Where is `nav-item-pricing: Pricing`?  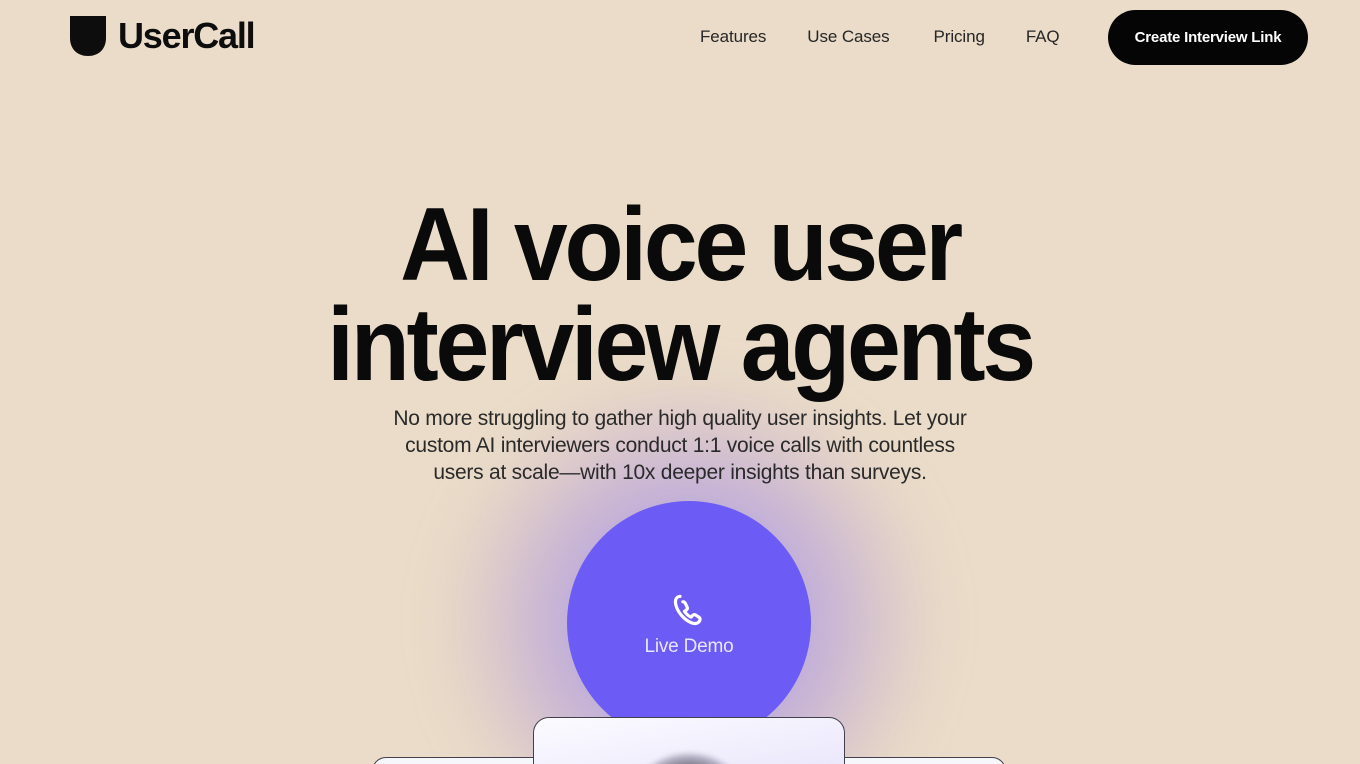
nav-item-pricing: Pricing is located at coordinates (959, 37).